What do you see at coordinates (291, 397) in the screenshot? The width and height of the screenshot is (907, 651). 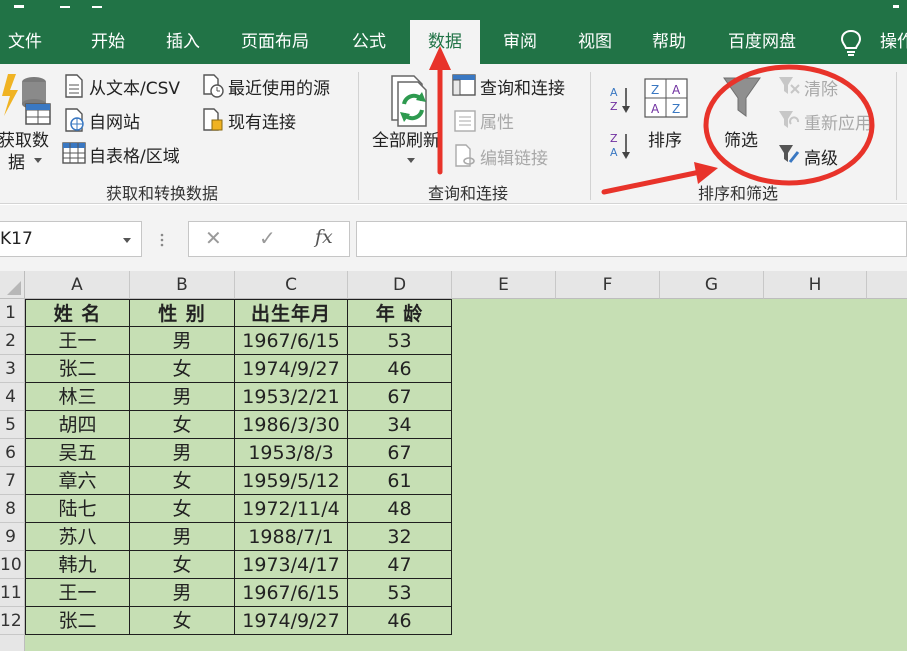 I see `table-cell: 1953/2/21` at bounding box center [291, 397].